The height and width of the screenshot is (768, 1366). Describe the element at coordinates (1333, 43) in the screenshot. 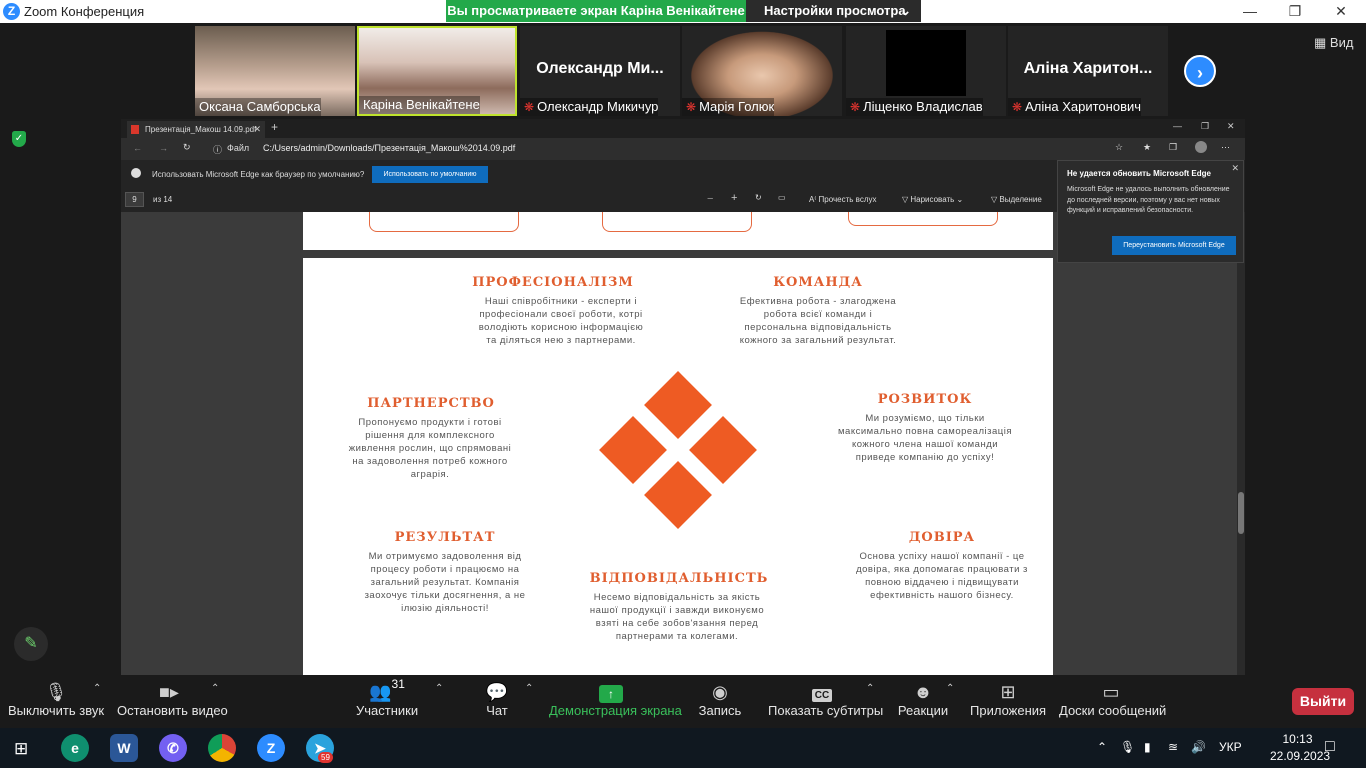

I see `view-button: ▦ Вид` at that location.